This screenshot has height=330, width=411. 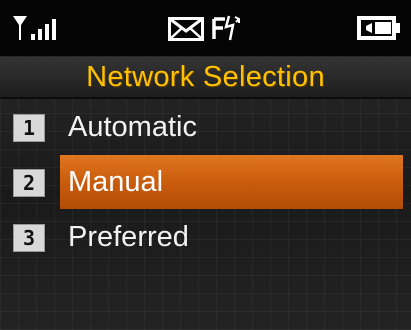 What do you see at coordinates (116, 182) in the screenshot?
I see `menu-item-label: Manual` at bounding box center [116, 182].